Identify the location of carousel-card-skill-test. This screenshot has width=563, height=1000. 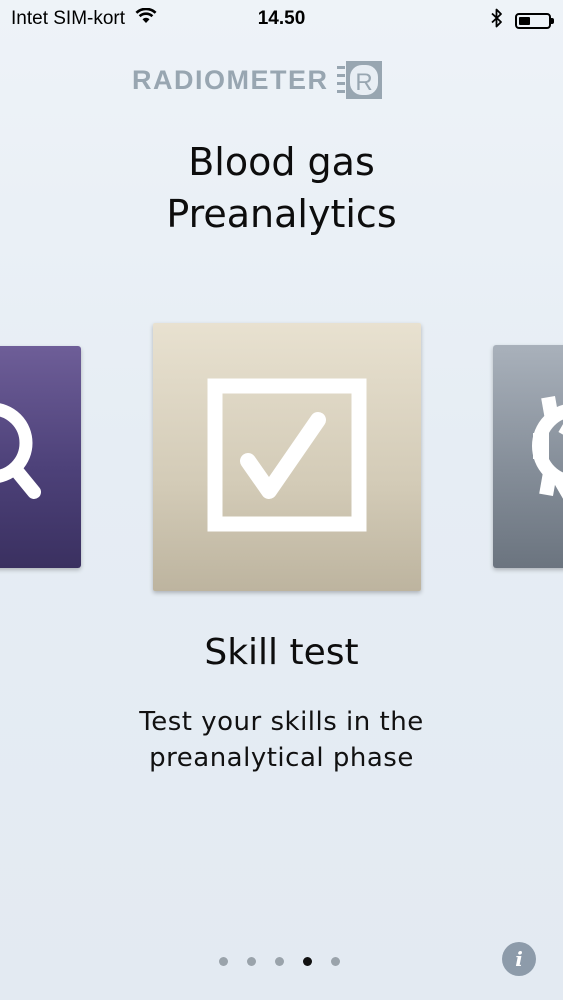
(287, 457).